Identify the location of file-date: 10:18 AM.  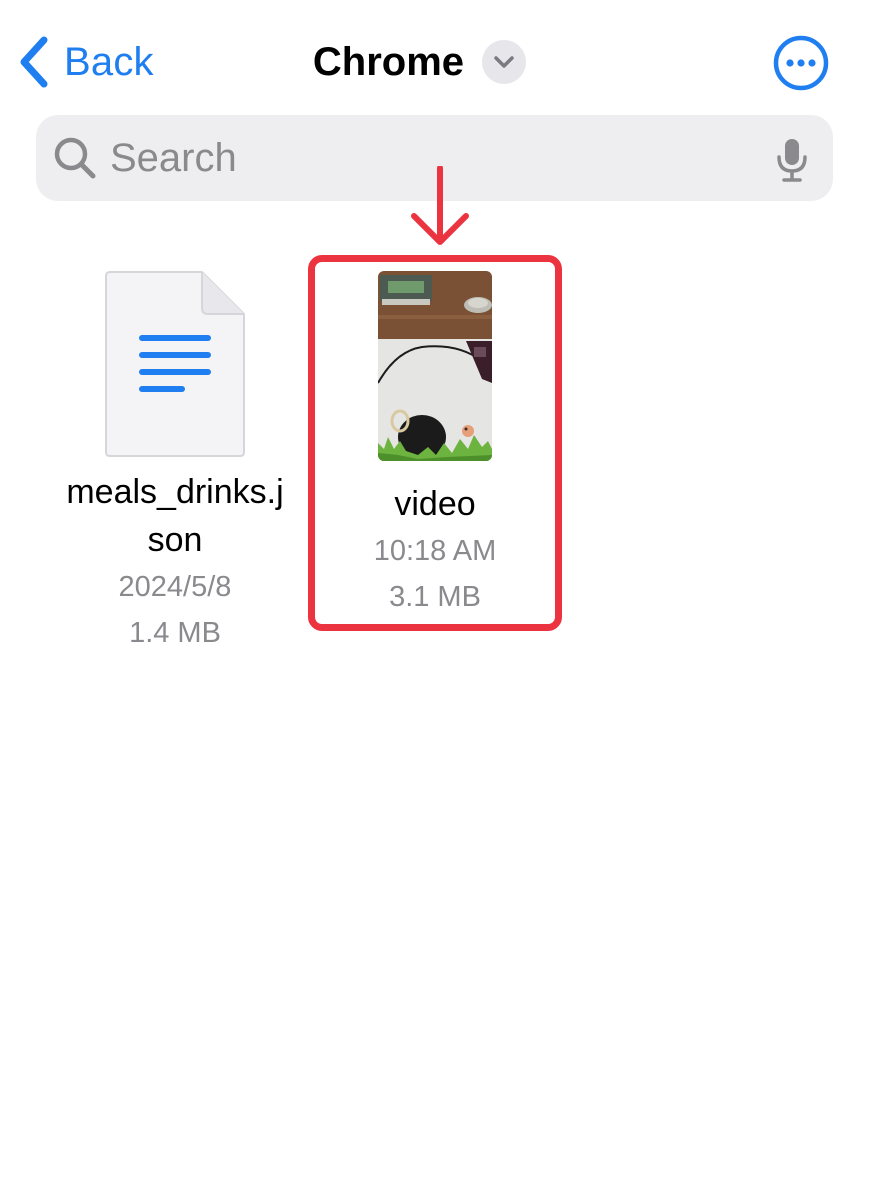
(435, 551).